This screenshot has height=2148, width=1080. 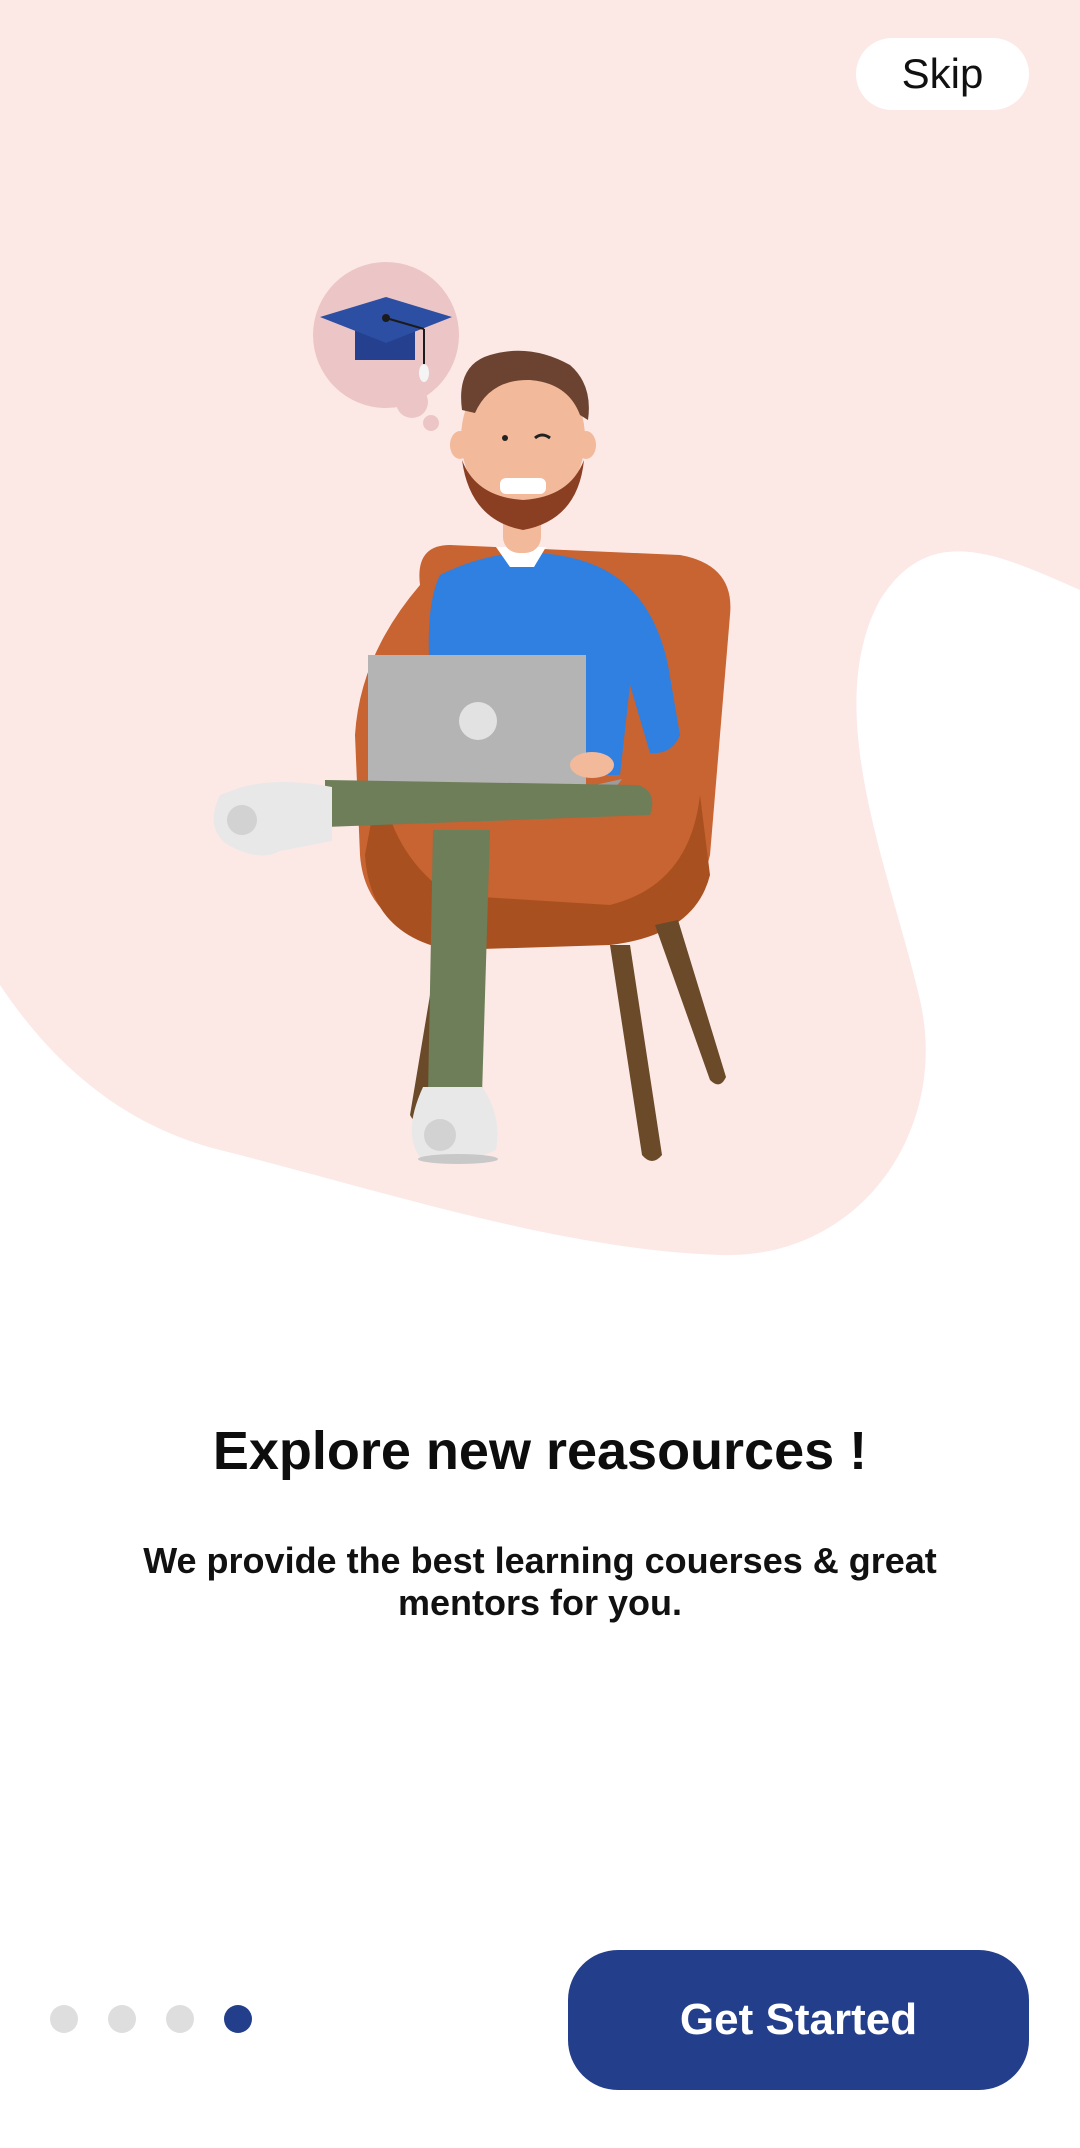 What do you see at coordinates (798, 2020) in the screenshot?
I see `get-started-button: Get Started` at bounding box center [798, 2020].